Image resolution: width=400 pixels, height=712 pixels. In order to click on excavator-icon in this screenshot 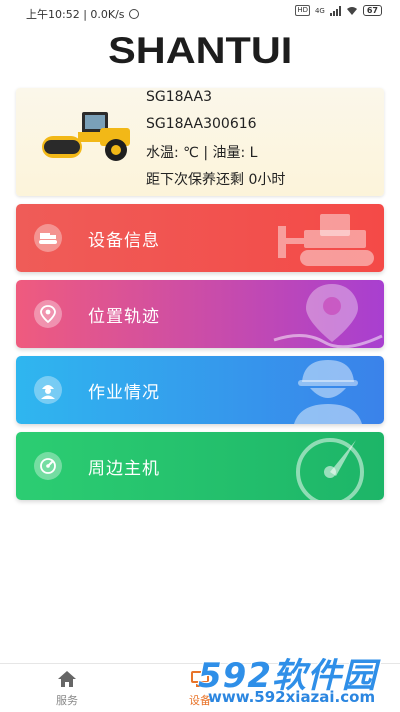, I will do `click(48, 238)`.